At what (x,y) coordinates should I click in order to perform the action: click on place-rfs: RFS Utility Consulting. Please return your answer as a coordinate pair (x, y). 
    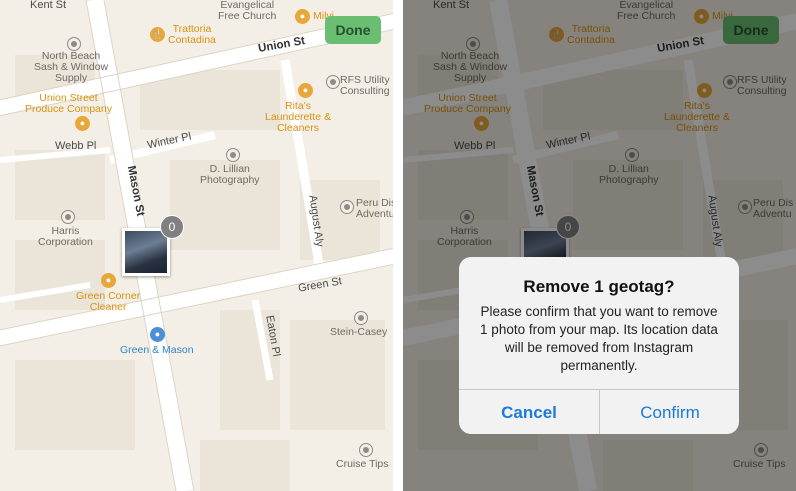
    Looking at the image, I should click on (365, 86).